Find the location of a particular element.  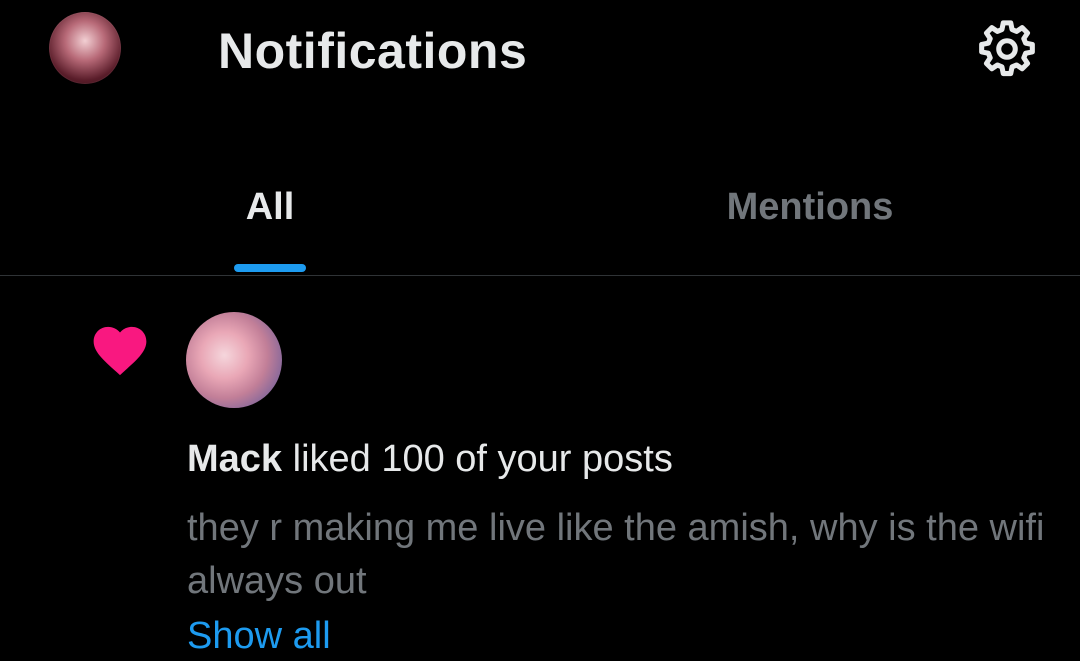

page-title: Notifications is located at coordinates (373, 51).